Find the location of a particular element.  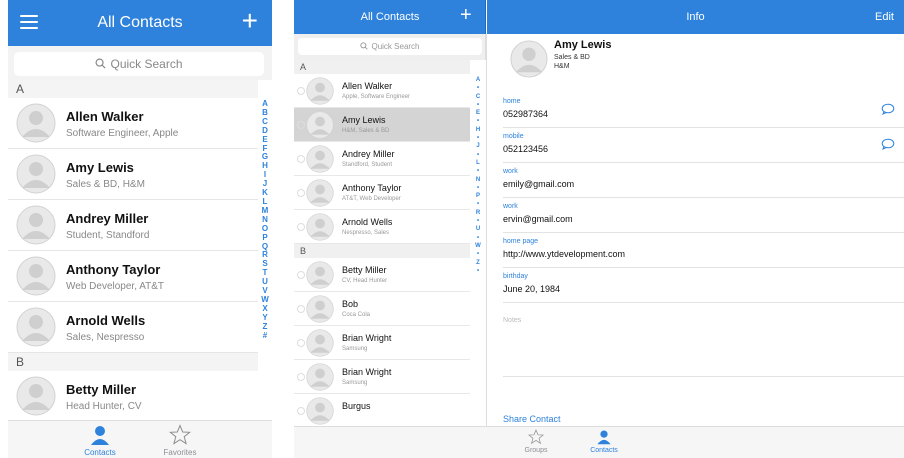

contact-row: Andrey Miller Student, Standford is located at coordinates (133, 225).